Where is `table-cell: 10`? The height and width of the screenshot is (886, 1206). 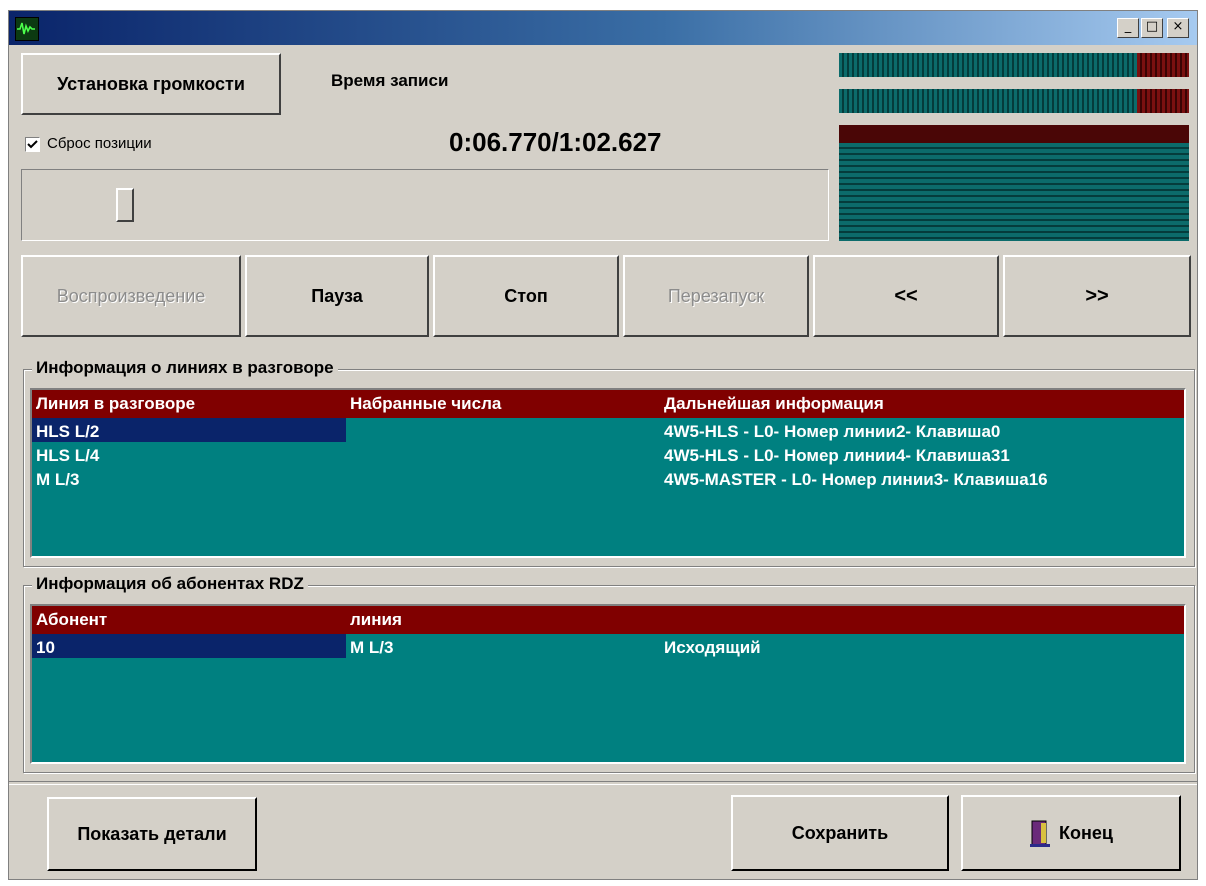
table-cell: 10 is located at coordinates (45, 647).